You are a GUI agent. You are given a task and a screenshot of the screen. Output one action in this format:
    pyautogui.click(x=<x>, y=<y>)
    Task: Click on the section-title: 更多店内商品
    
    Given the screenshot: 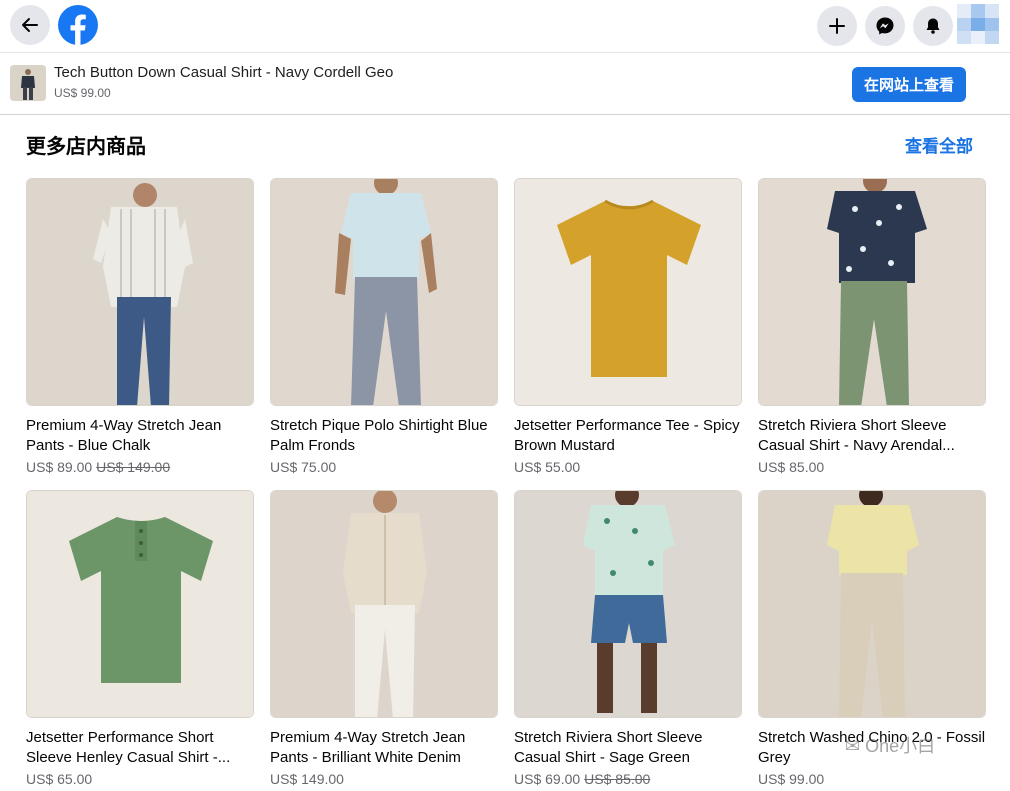 What is the action you would take?
    pyautogui.click(x=86, y=147)
    